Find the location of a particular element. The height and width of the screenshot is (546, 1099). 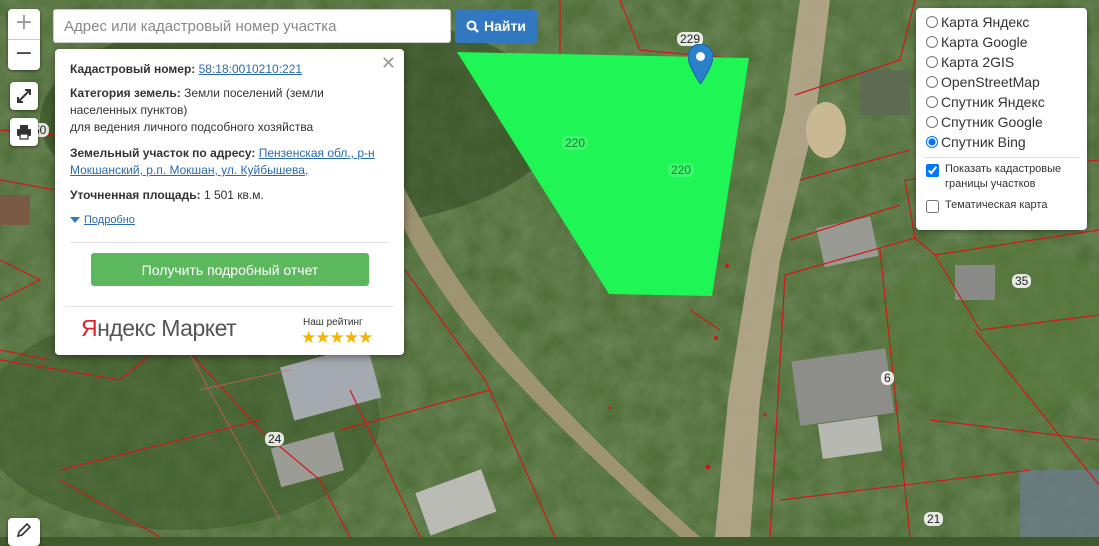

zoom-out-button: − is located at coordinates (24, 55).